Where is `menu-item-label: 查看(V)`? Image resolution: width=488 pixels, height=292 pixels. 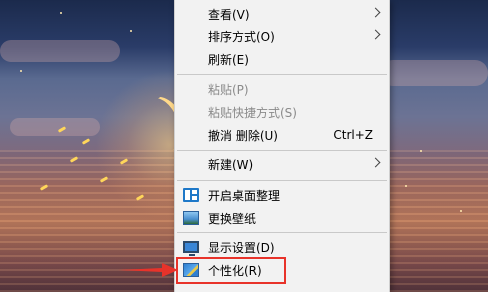 menu-item-label: 查看(V) is located at coordinates (229, 14).